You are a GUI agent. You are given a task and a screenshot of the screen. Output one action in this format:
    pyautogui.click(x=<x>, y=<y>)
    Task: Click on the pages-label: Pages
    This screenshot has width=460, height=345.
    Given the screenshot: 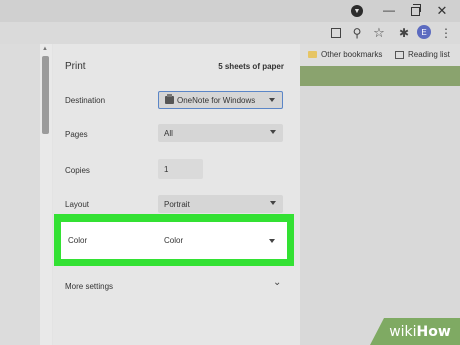 What is the action you would take?
    pyautogui.click(x=76, y=134)
    